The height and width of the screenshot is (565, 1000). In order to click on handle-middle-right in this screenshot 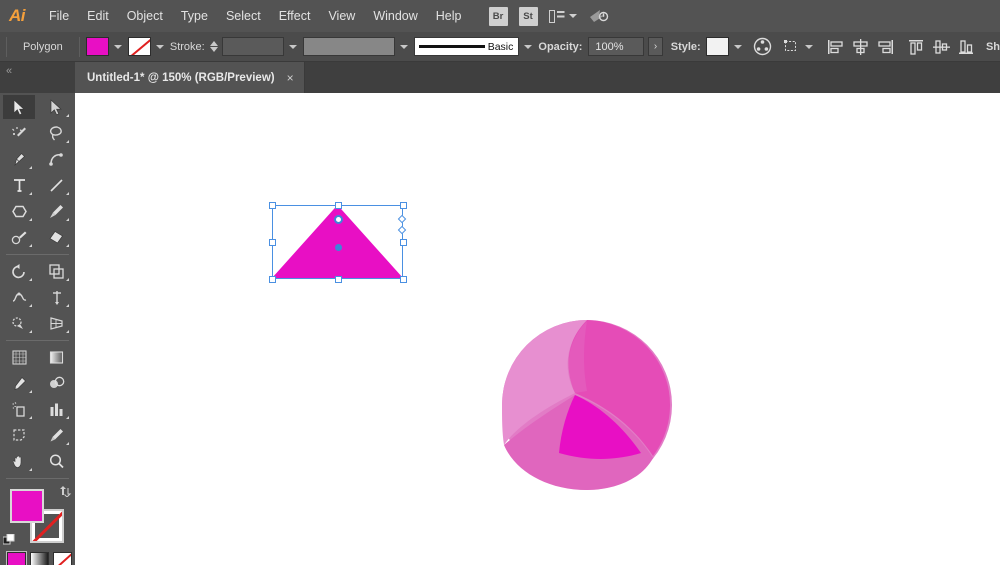, I will do `click(403, 242)`.